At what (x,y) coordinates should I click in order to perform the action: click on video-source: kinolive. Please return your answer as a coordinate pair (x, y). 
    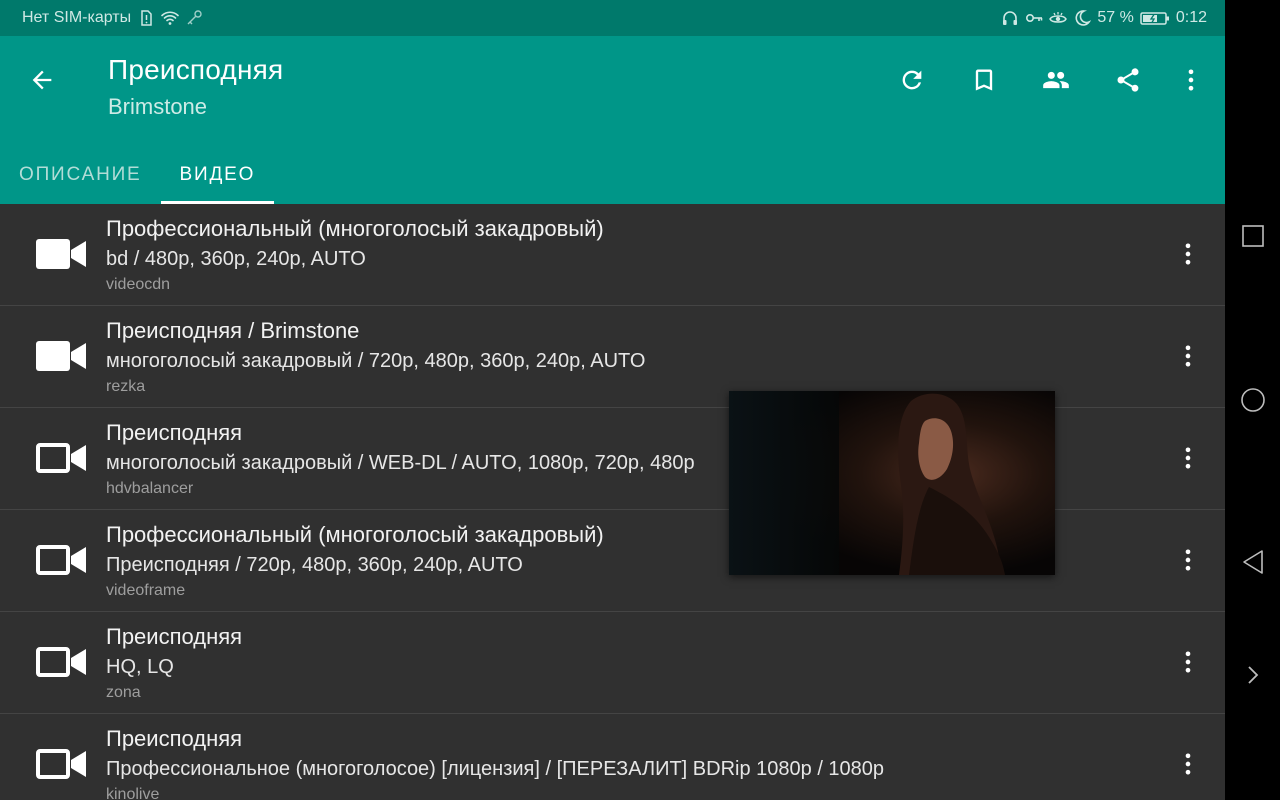
    Looking at the image, I should click on (133, 793).